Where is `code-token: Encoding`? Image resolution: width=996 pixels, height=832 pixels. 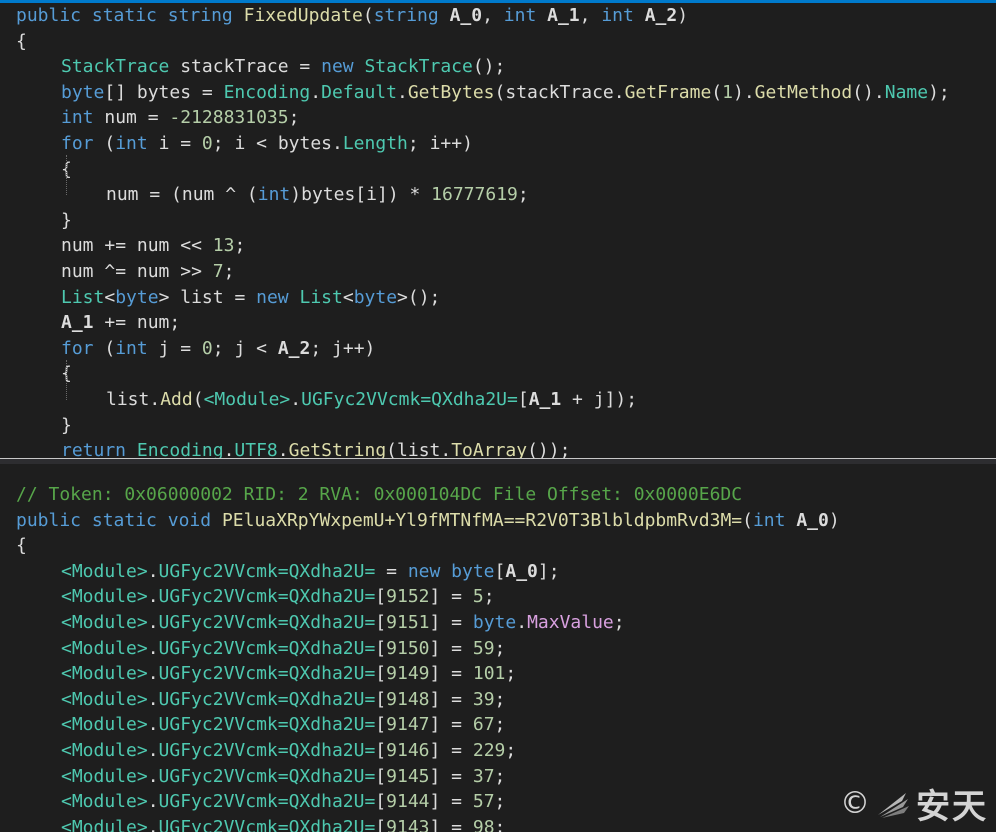
code-token: Encoding is located at coordinates (180, 449).